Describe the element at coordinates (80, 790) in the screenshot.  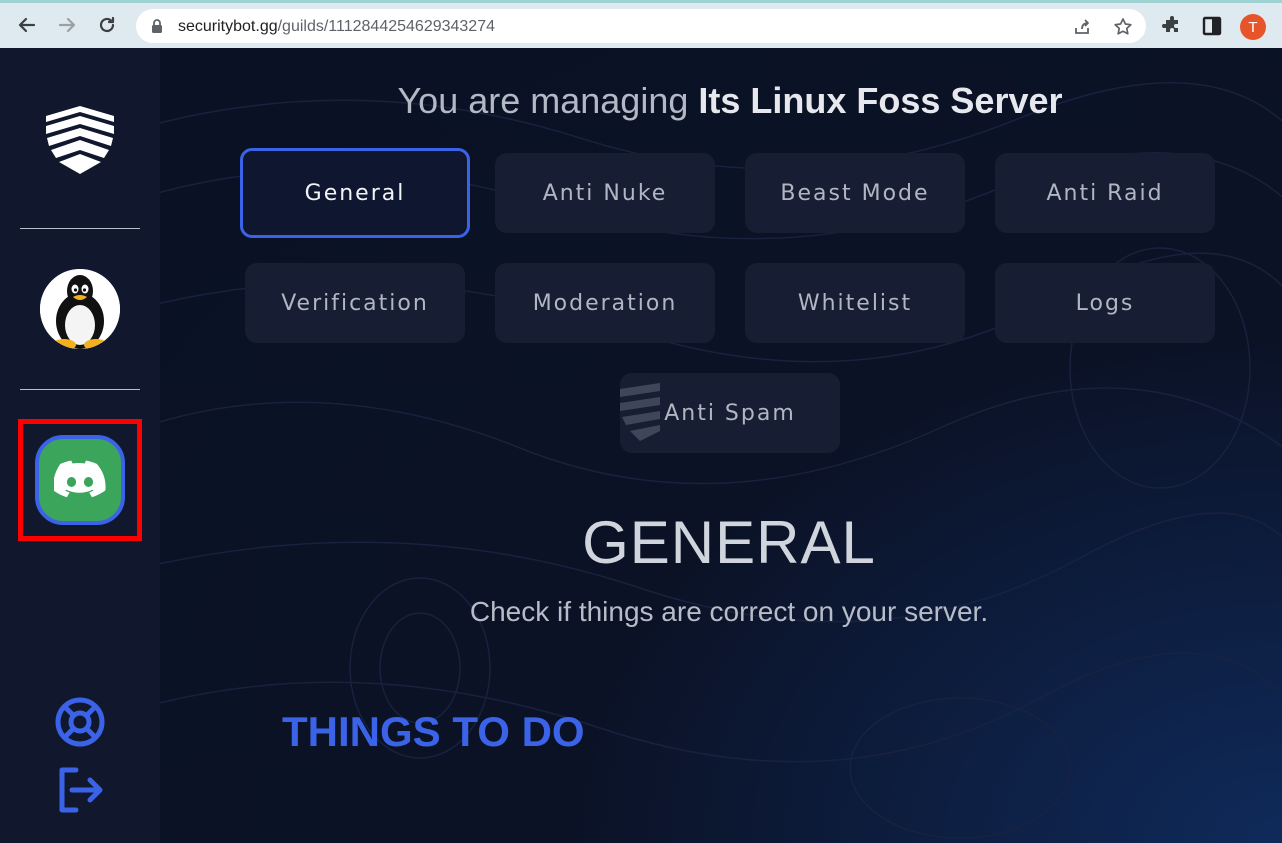
I see `logout-icon` at that location.